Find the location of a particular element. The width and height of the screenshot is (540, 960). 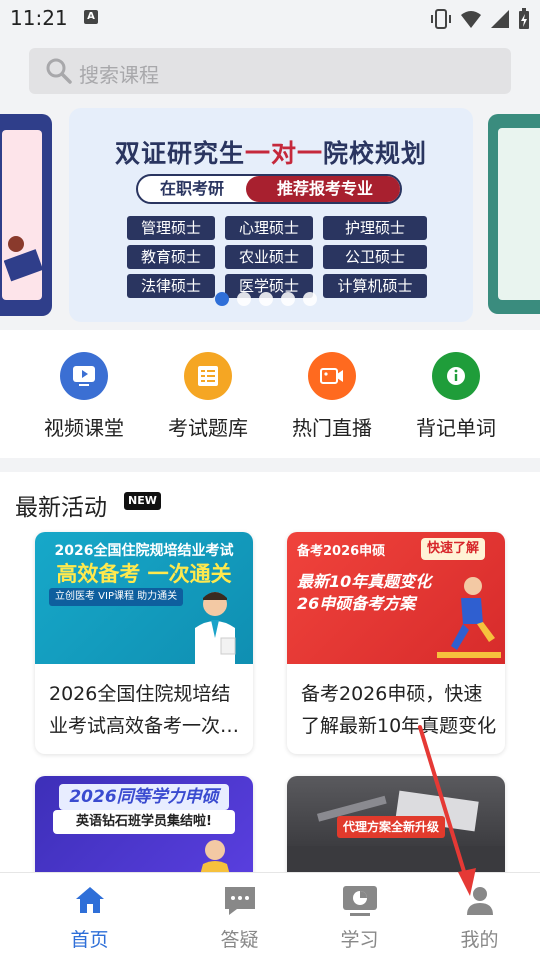

info-icon is located at coordinates (456, 376).